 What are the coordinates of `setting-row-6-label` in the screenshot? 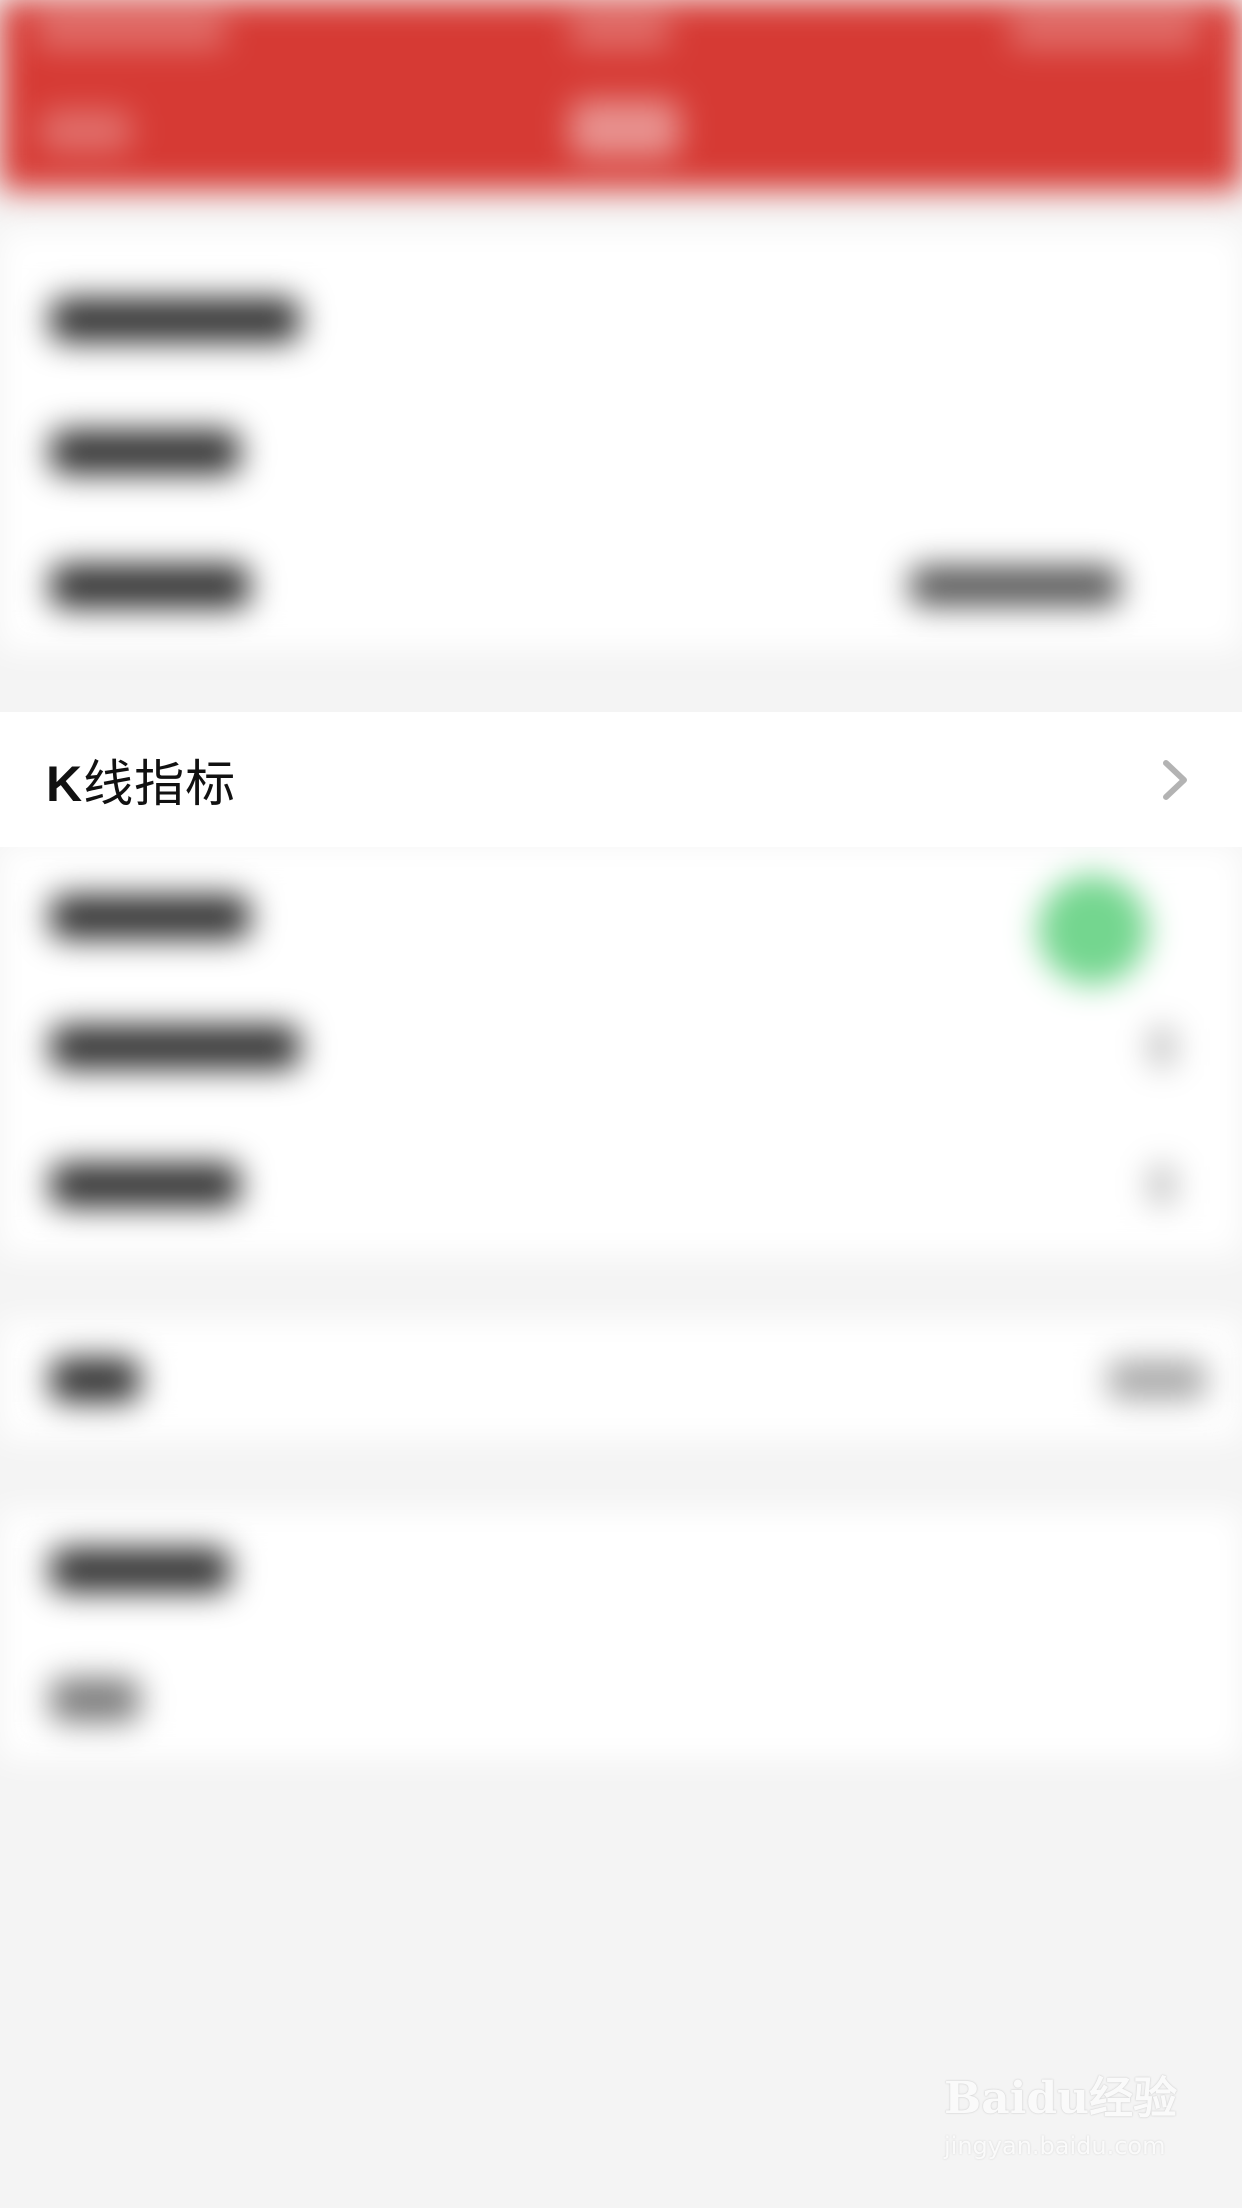 It's located at (175, 1047).